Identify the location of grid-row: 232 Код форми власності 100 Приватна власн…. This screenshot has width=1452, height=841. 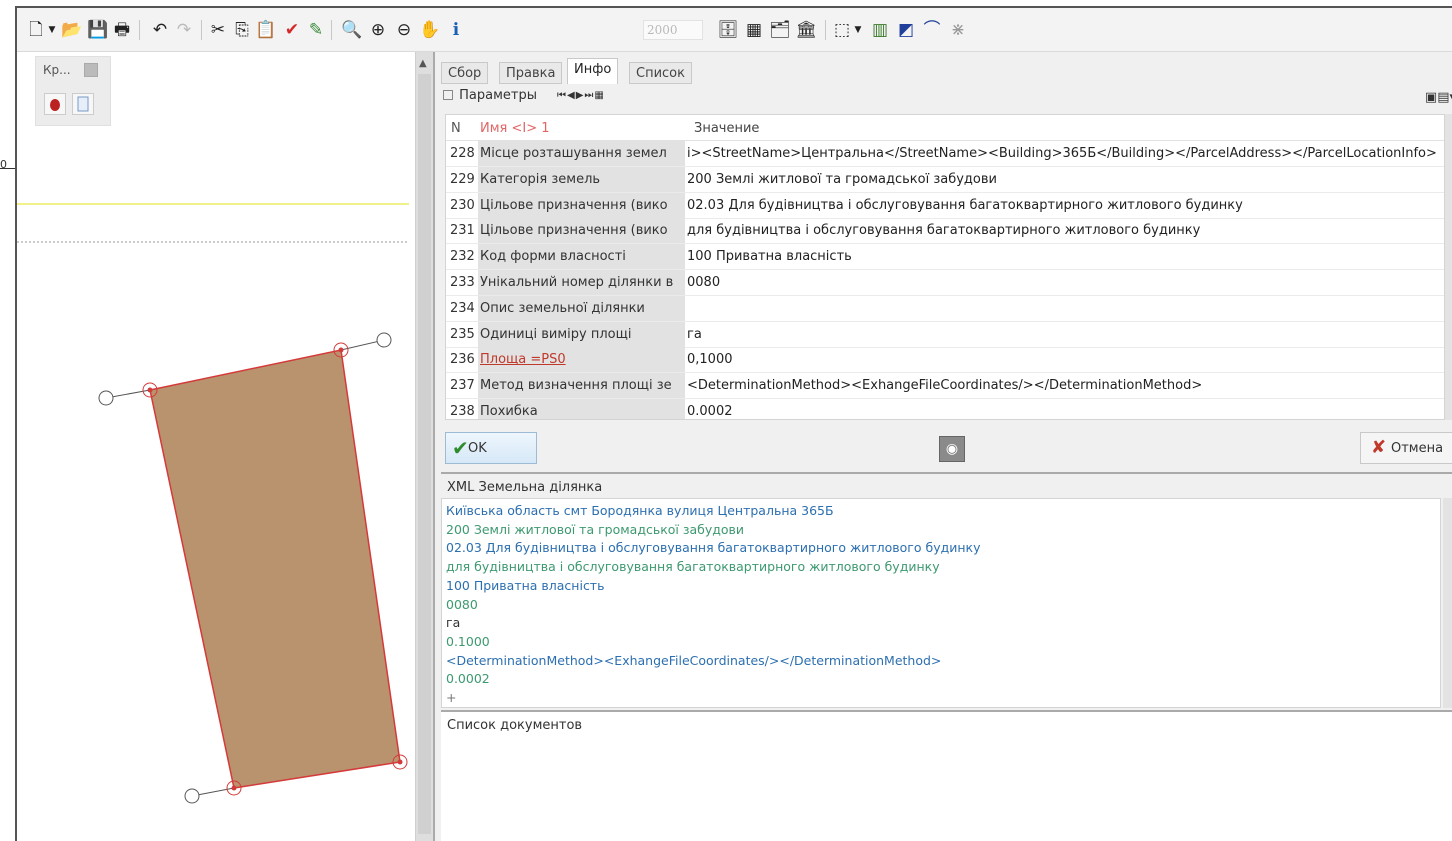
(945, 257).